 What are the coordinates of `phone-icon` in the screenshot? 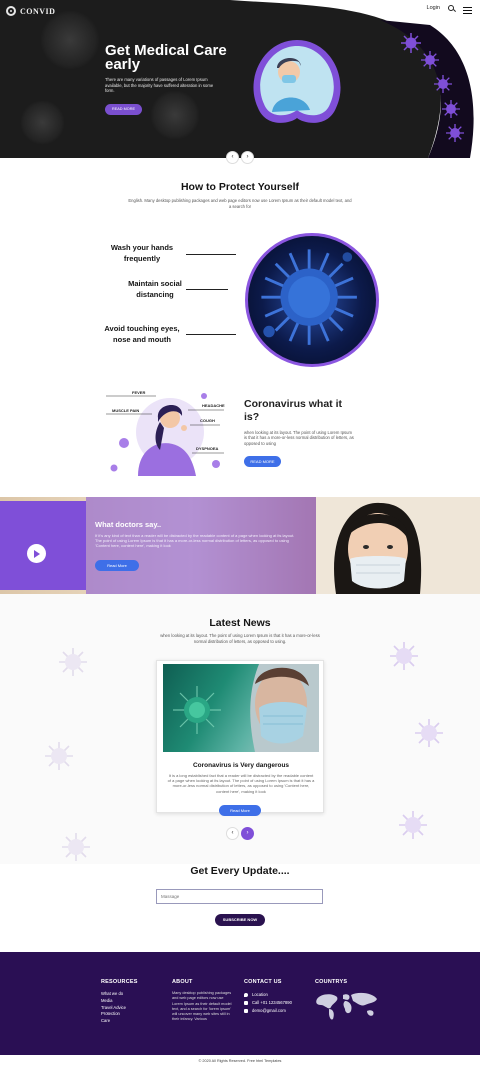 It's located at (246, 1003).